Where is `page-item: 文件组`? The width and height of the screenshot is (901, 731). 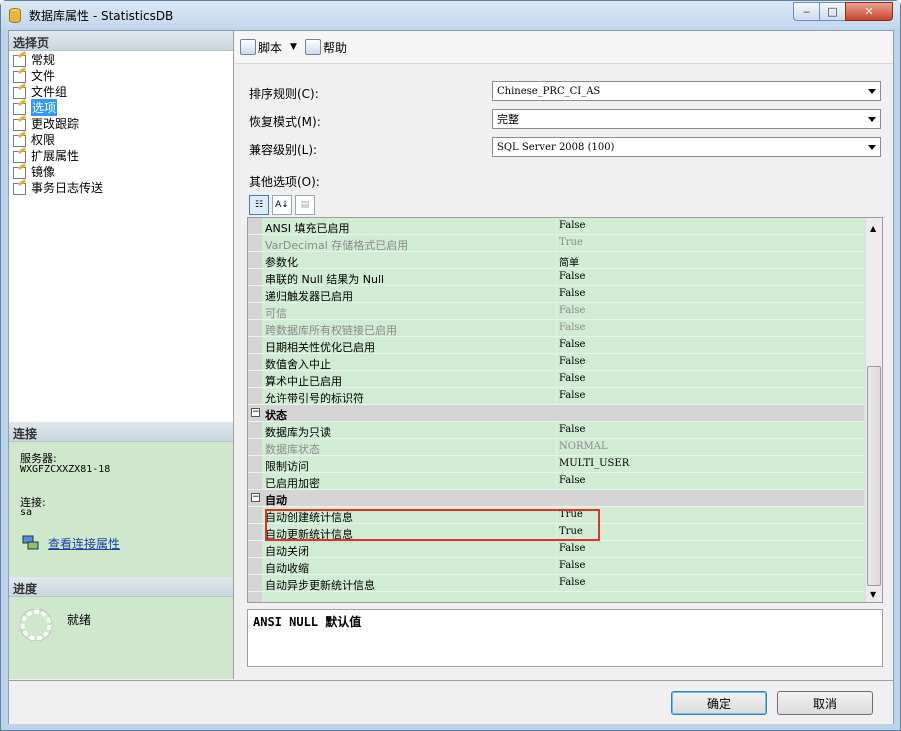 page-item: 文件组 is located at coordinates (121, 91).